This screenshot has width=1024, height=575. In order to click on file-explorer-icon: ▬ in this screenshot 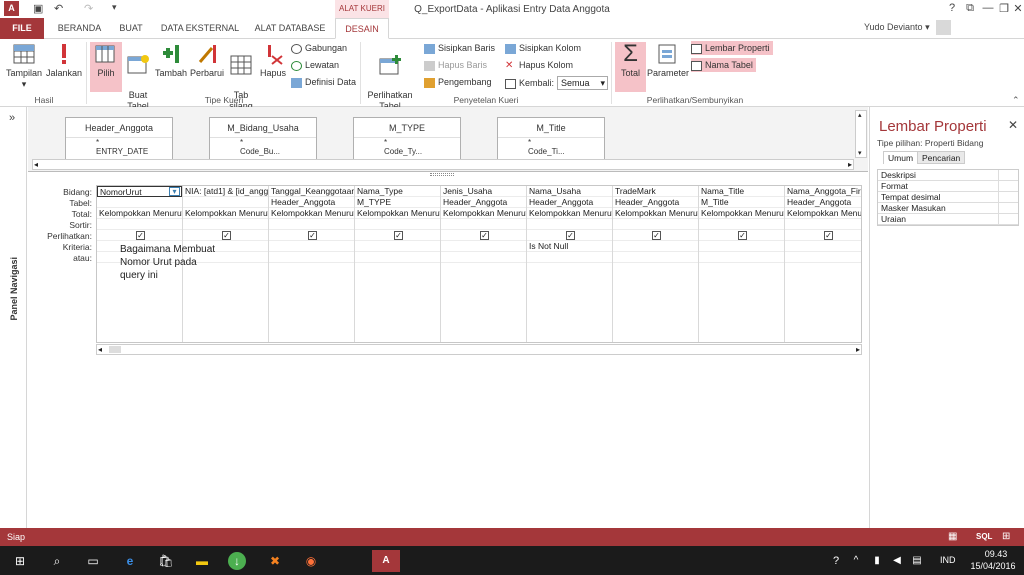, I will do `click(202, 561)`.